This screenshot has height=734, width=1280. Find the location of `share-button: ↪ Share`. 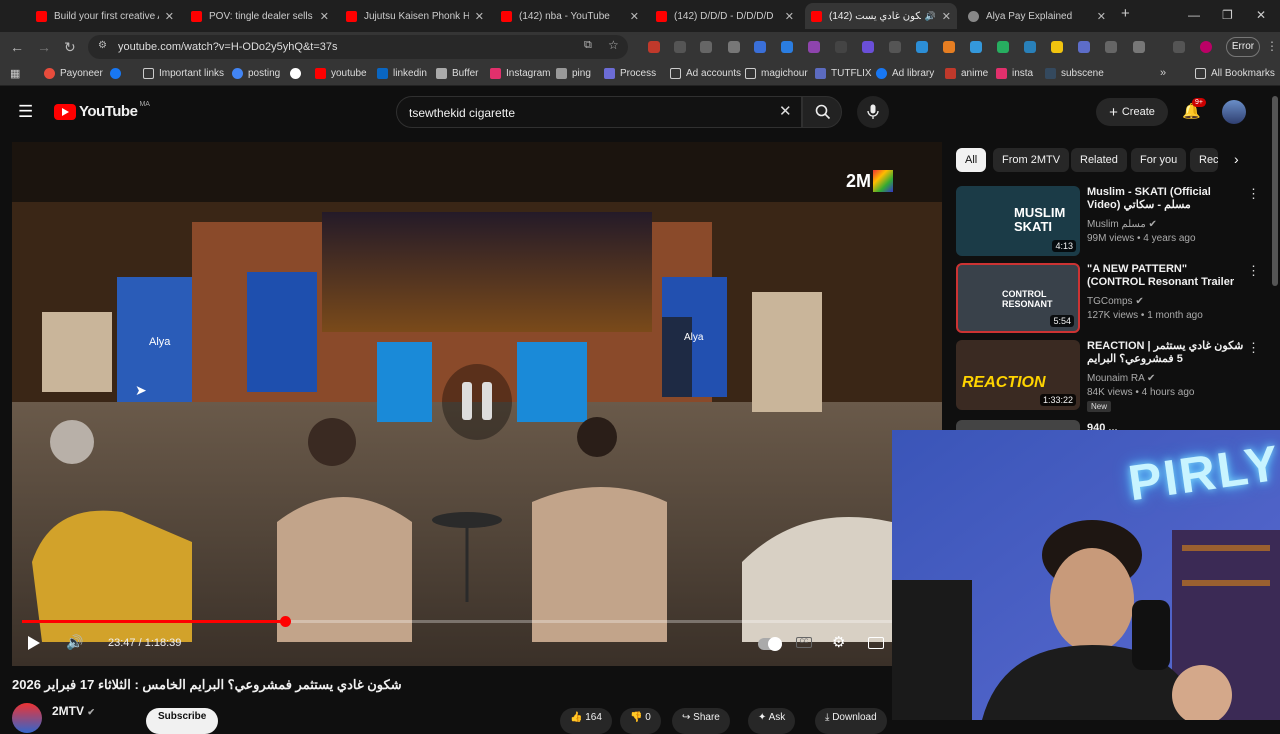

share-button: ↪ Share is located at coordinates (701, 721).